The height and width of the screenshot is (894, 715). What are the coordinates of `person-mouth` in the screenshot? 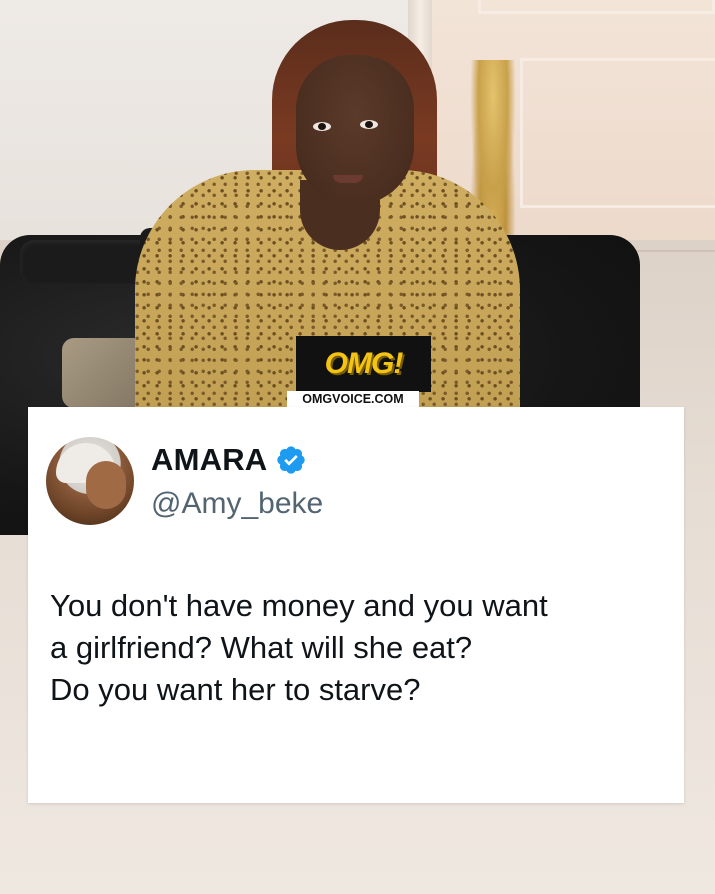 It's located at (348, 179).